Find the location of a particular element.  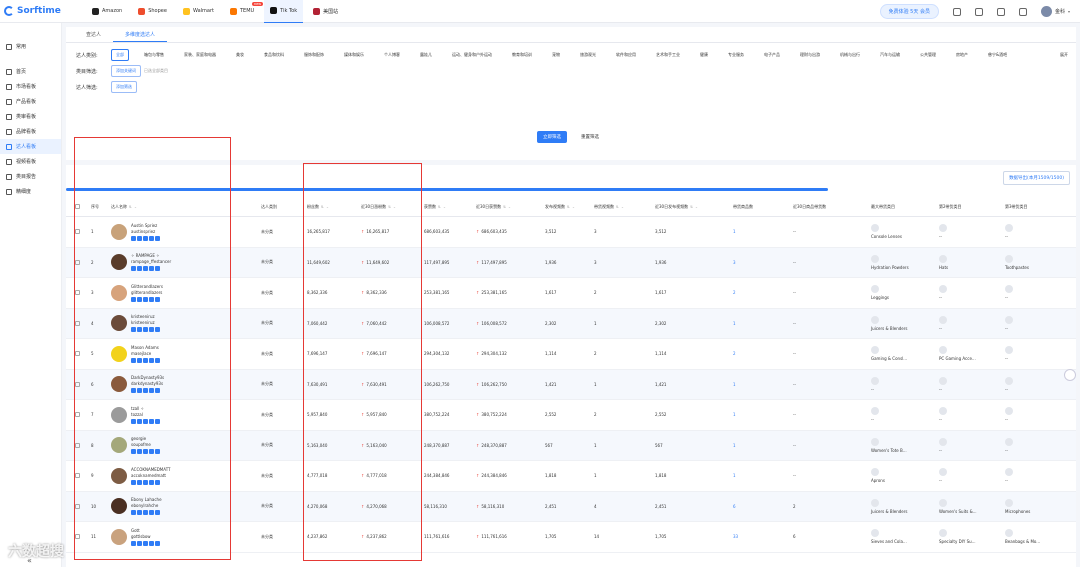

category-chip: 全部 is located at coordinates (120, 55).